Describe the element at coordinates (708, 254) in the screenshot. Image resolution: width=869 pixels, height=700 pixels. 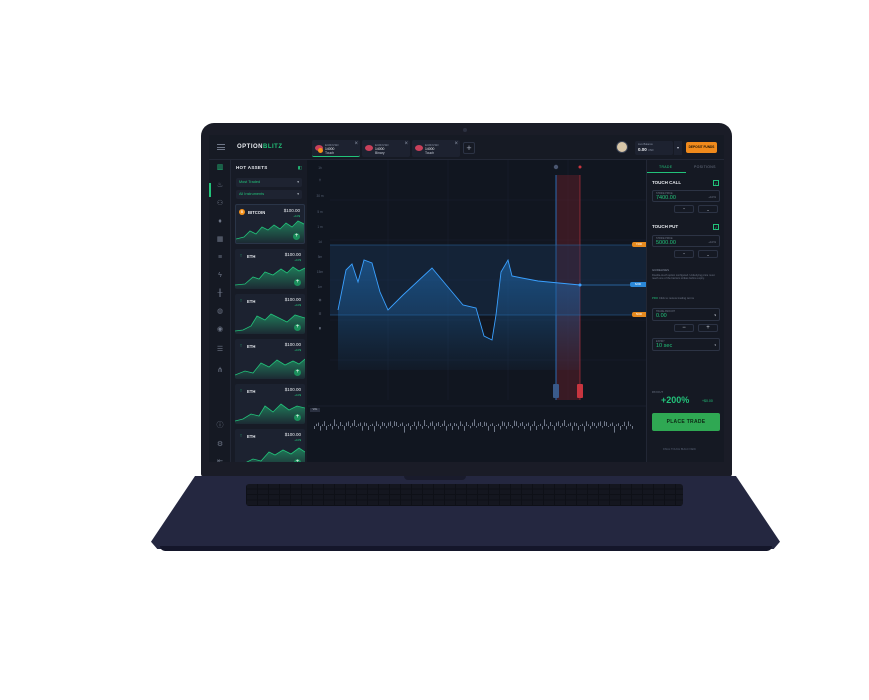
I see `put-down-button: ⌄` at that location.